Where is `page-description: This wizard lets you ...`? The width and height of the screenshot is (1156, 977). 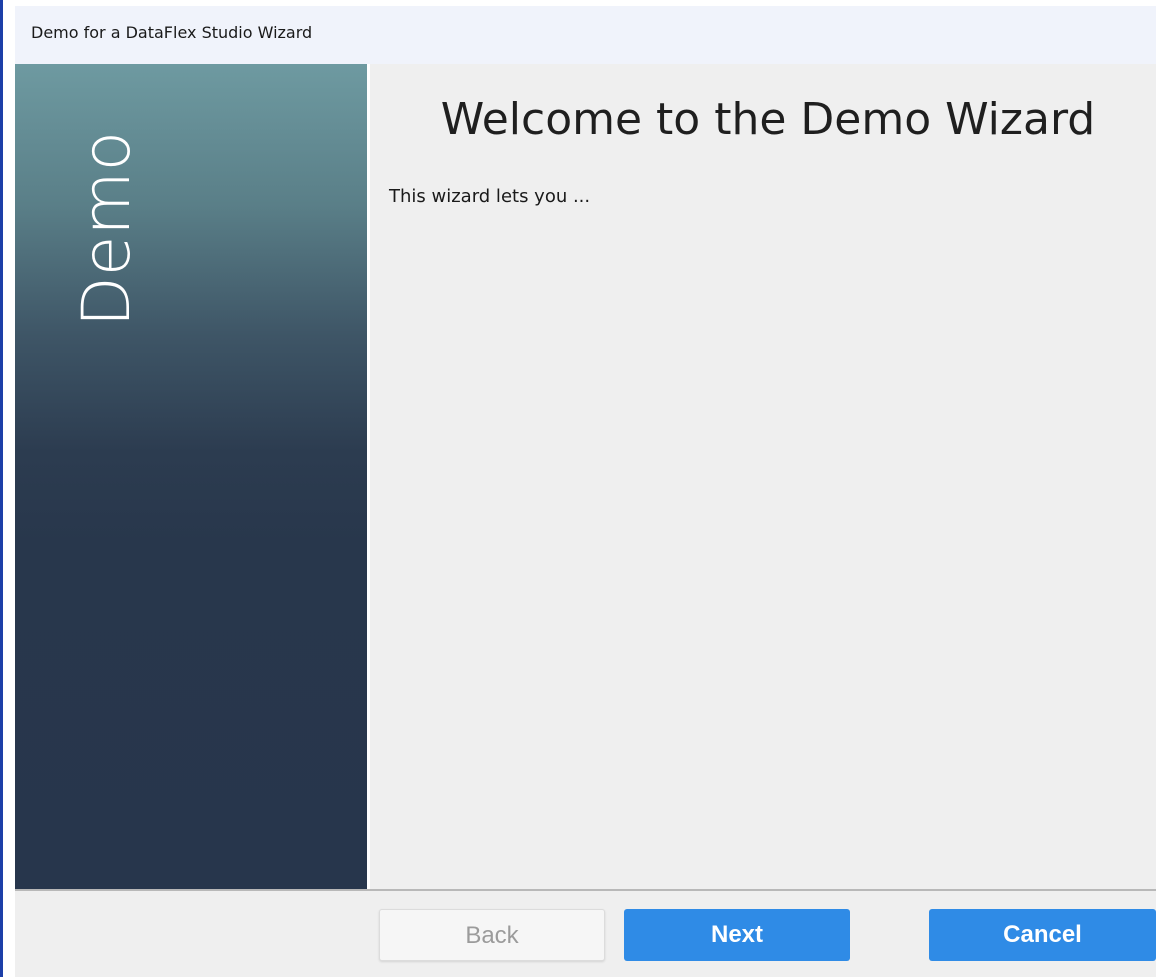 page-description: This wizard lets you ... is located at coordinates (490, 196).